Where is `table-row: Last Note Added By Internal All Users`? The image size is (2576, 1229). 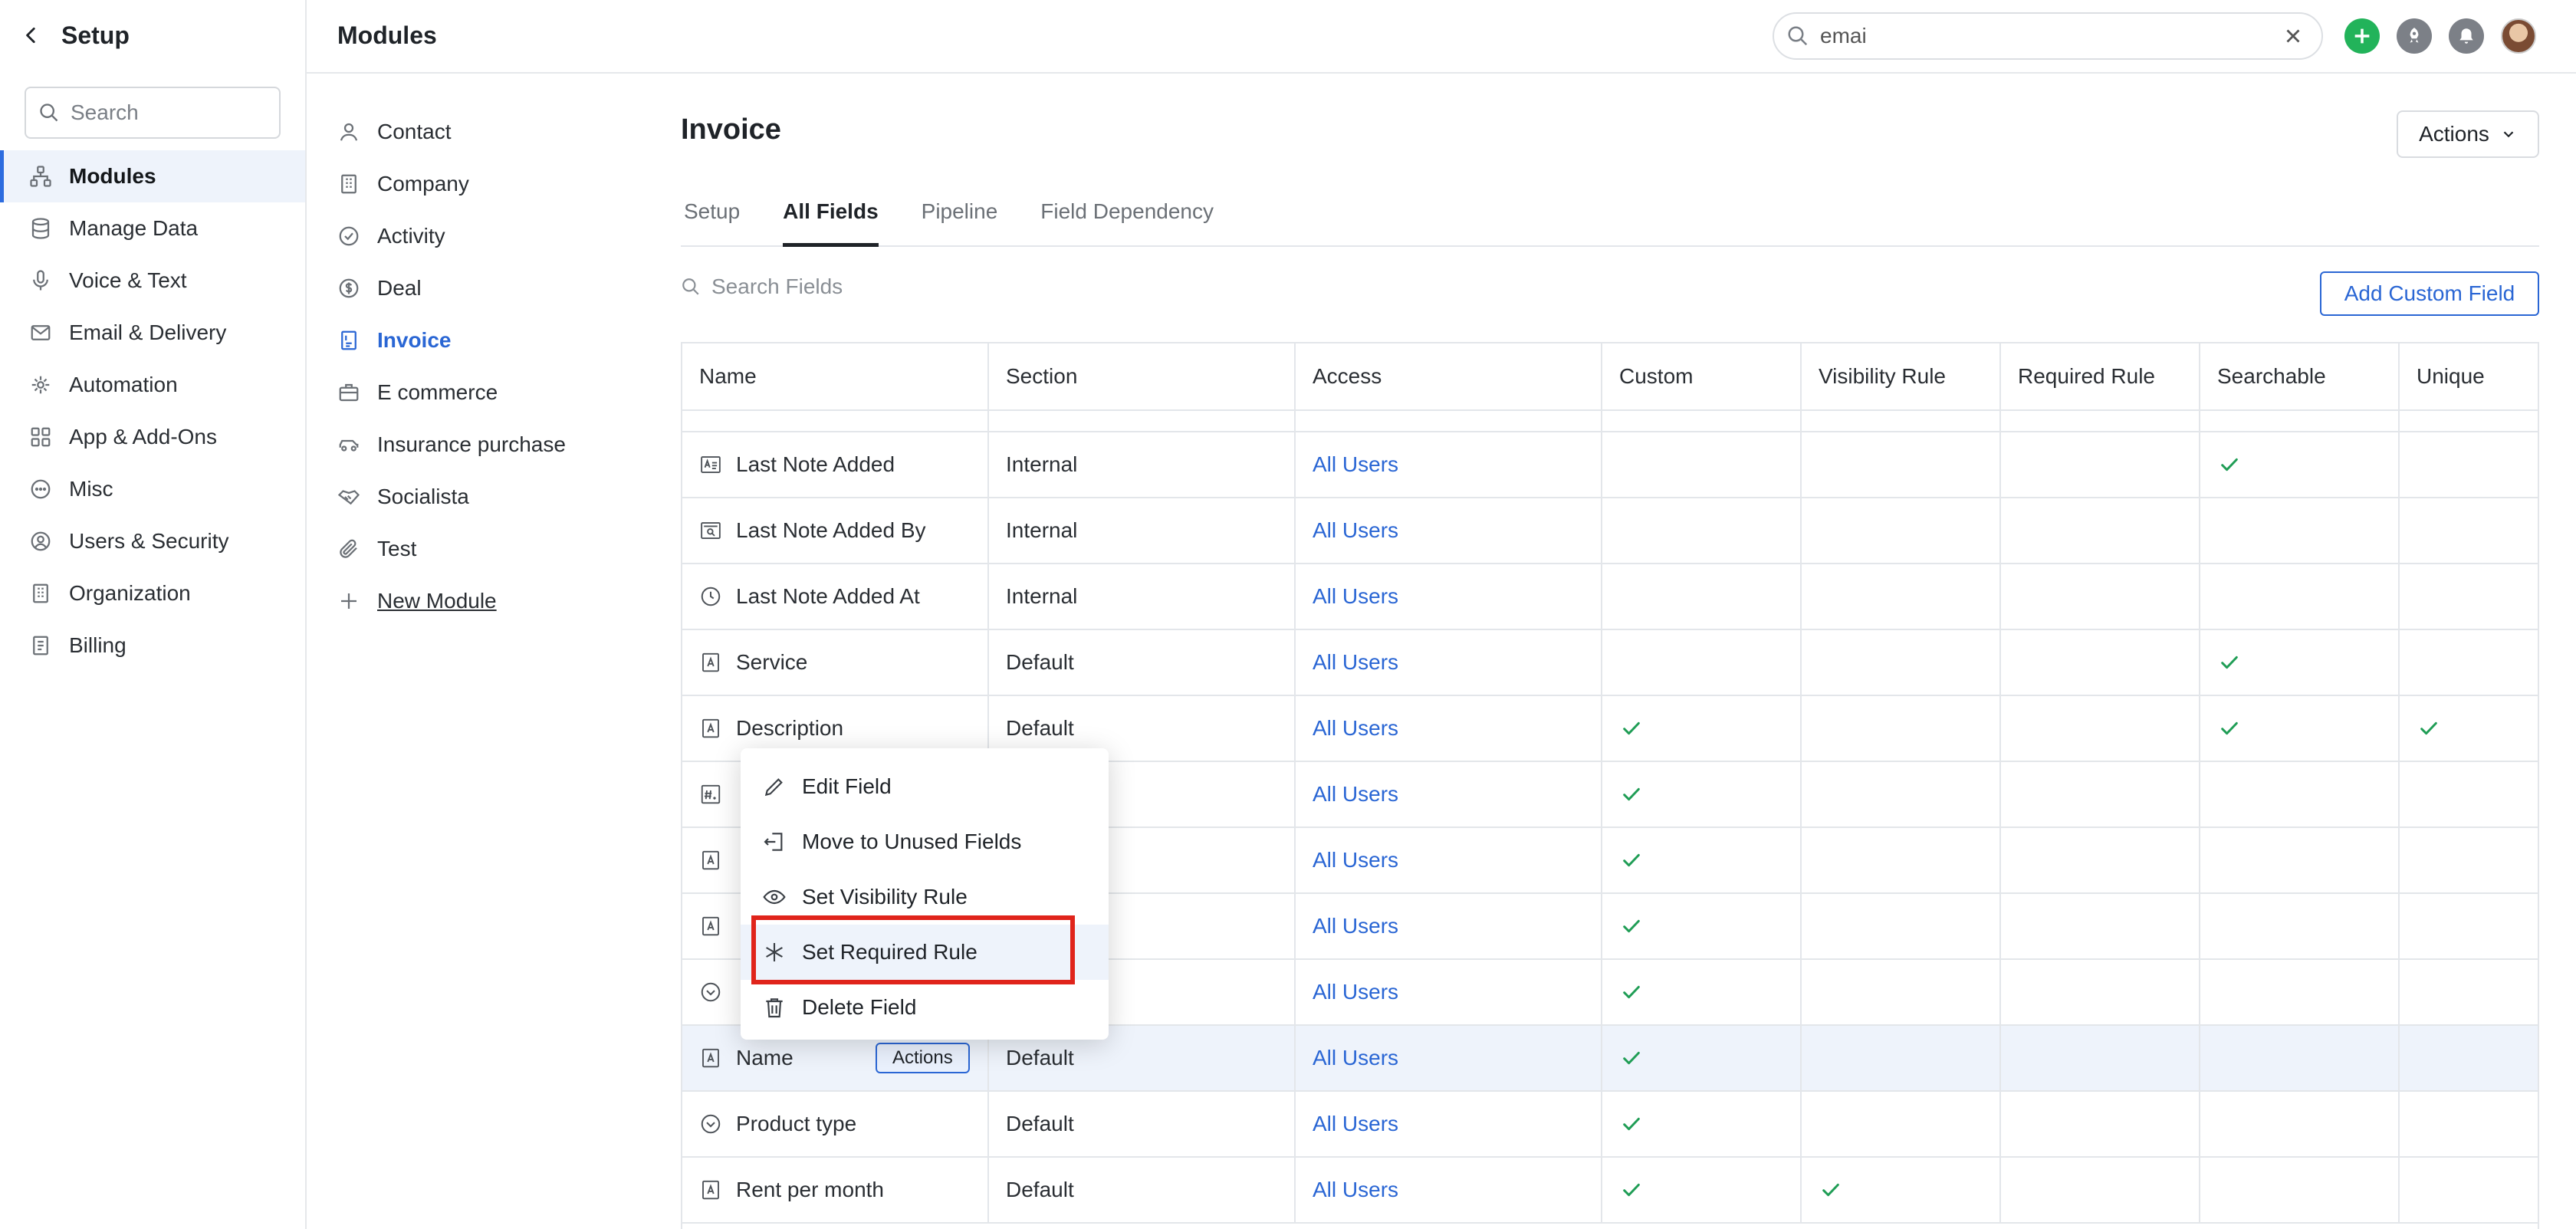
table-row: Last Note Added By Internal All Users is located at coordinates (1610, 531).